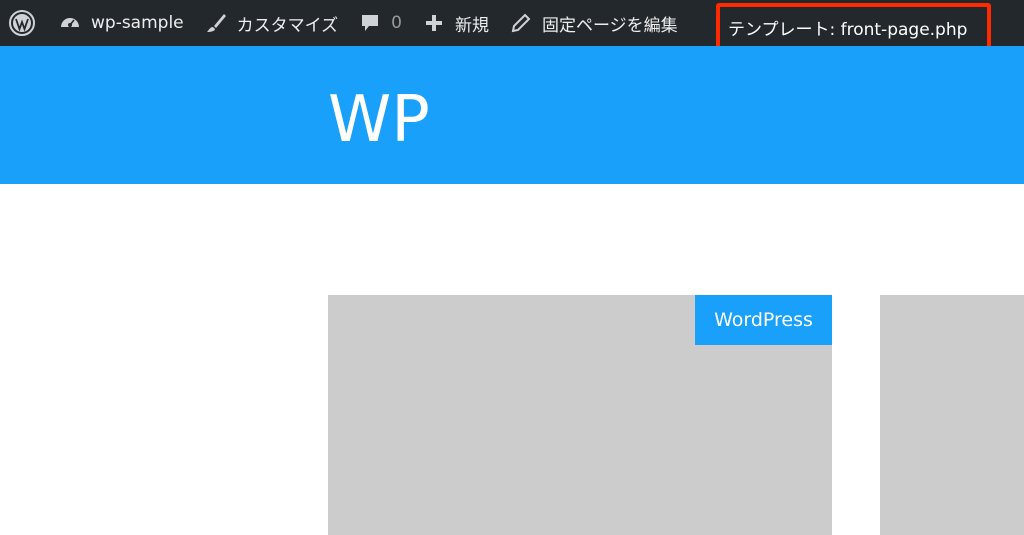 This screenshot has height=535, width=1024. I want to click on post-card, so click(952, 415).